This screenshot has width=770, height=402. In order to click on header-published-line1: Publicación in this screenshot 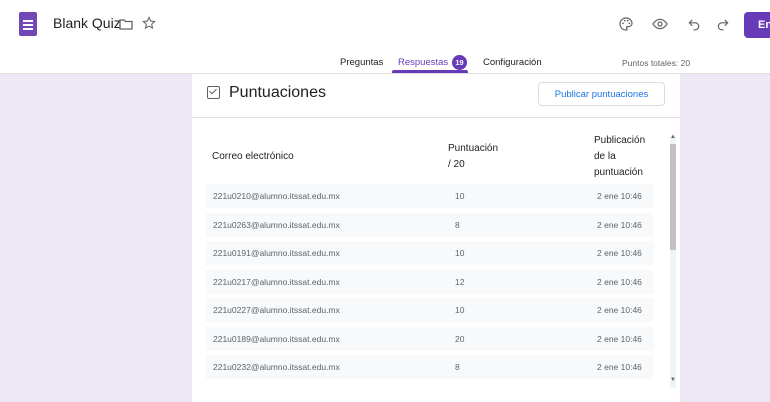, I will do `click(619, 141)`.